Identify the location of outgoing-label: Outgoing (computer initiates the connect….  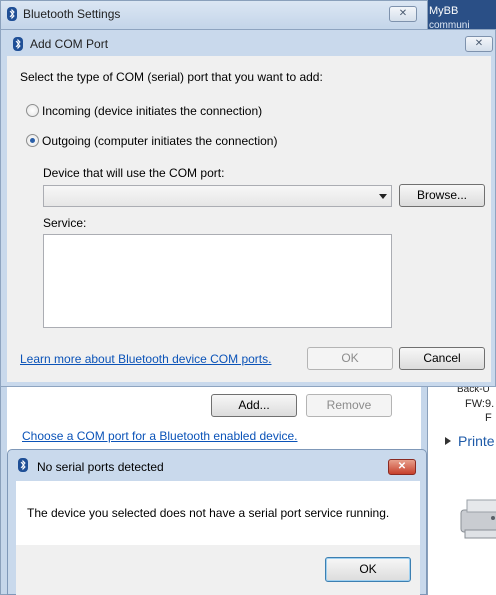
(159, 141).